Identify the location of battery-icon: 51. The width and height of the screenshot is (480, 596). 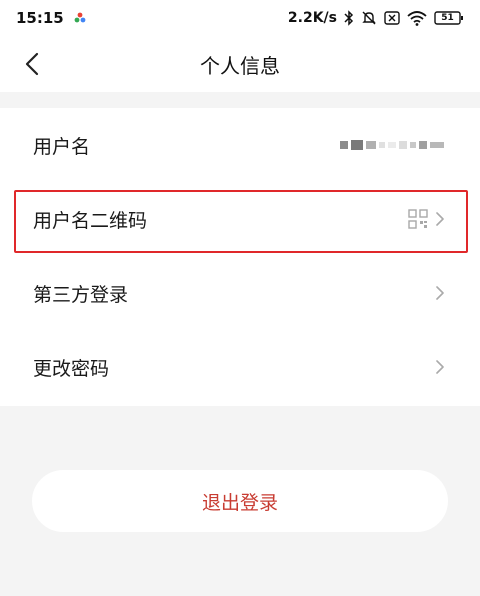
(449, 18).